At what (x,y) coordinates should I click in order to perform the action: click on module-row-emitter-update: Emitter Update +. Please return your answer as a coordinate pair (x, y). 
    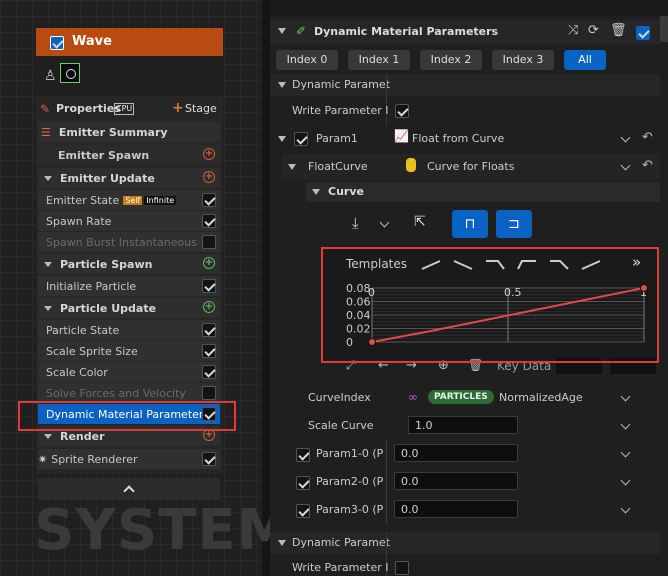
    Looking at the image, I should click on (129, 178).